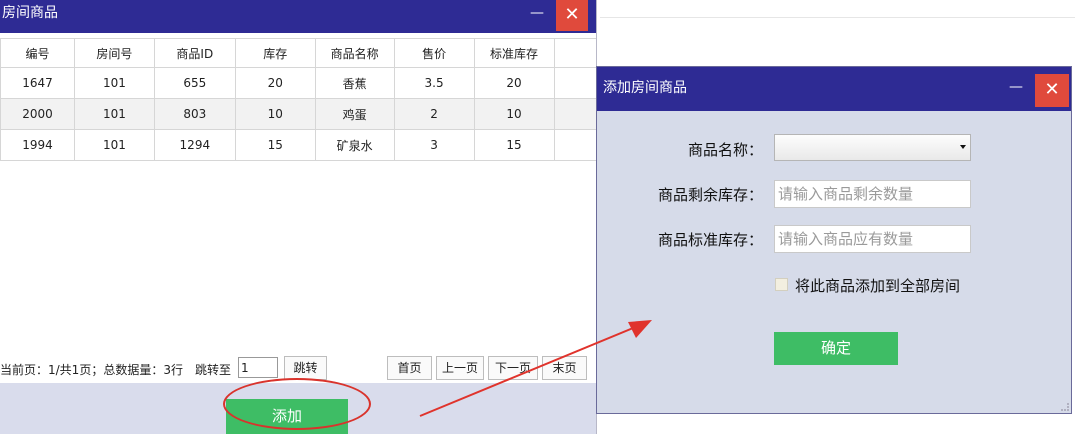  Describe the element at coordinates (434, 114) in the screenshot. I see `cell-price: 2` at that location.